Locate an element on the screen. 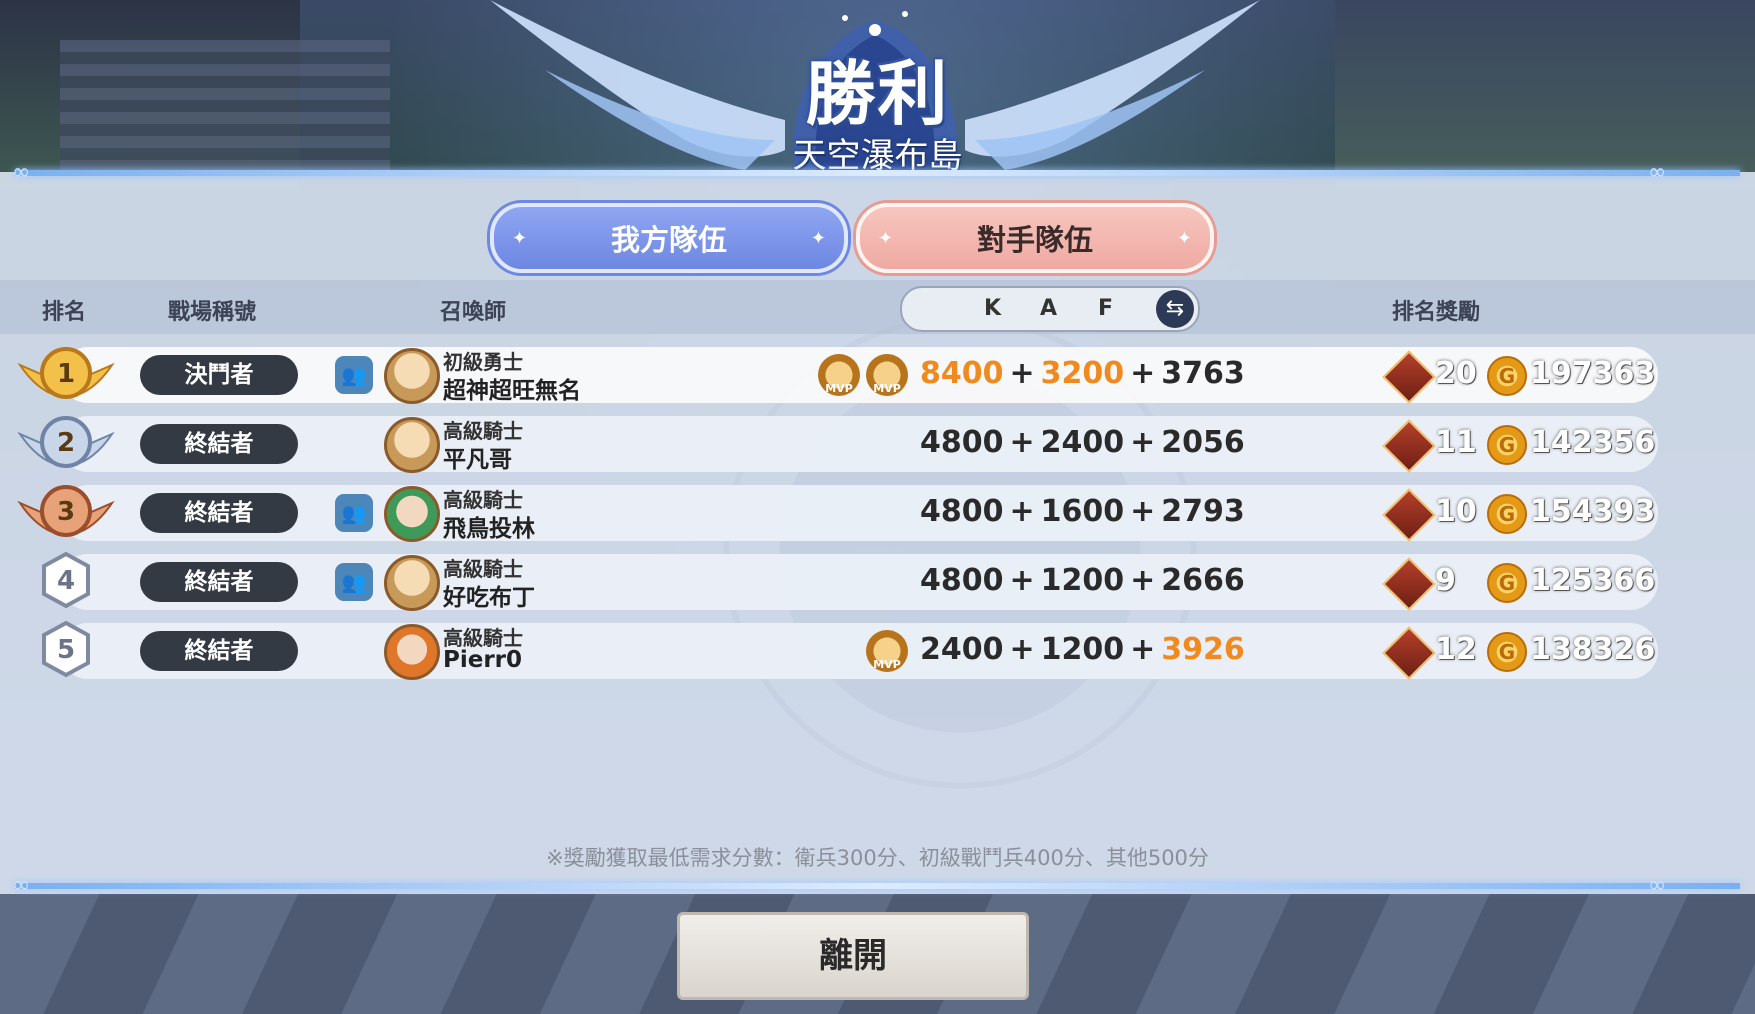  table-header: 排名 戰場稱號 召喚師 排名獎勵 is located at coordinates (877, 307).